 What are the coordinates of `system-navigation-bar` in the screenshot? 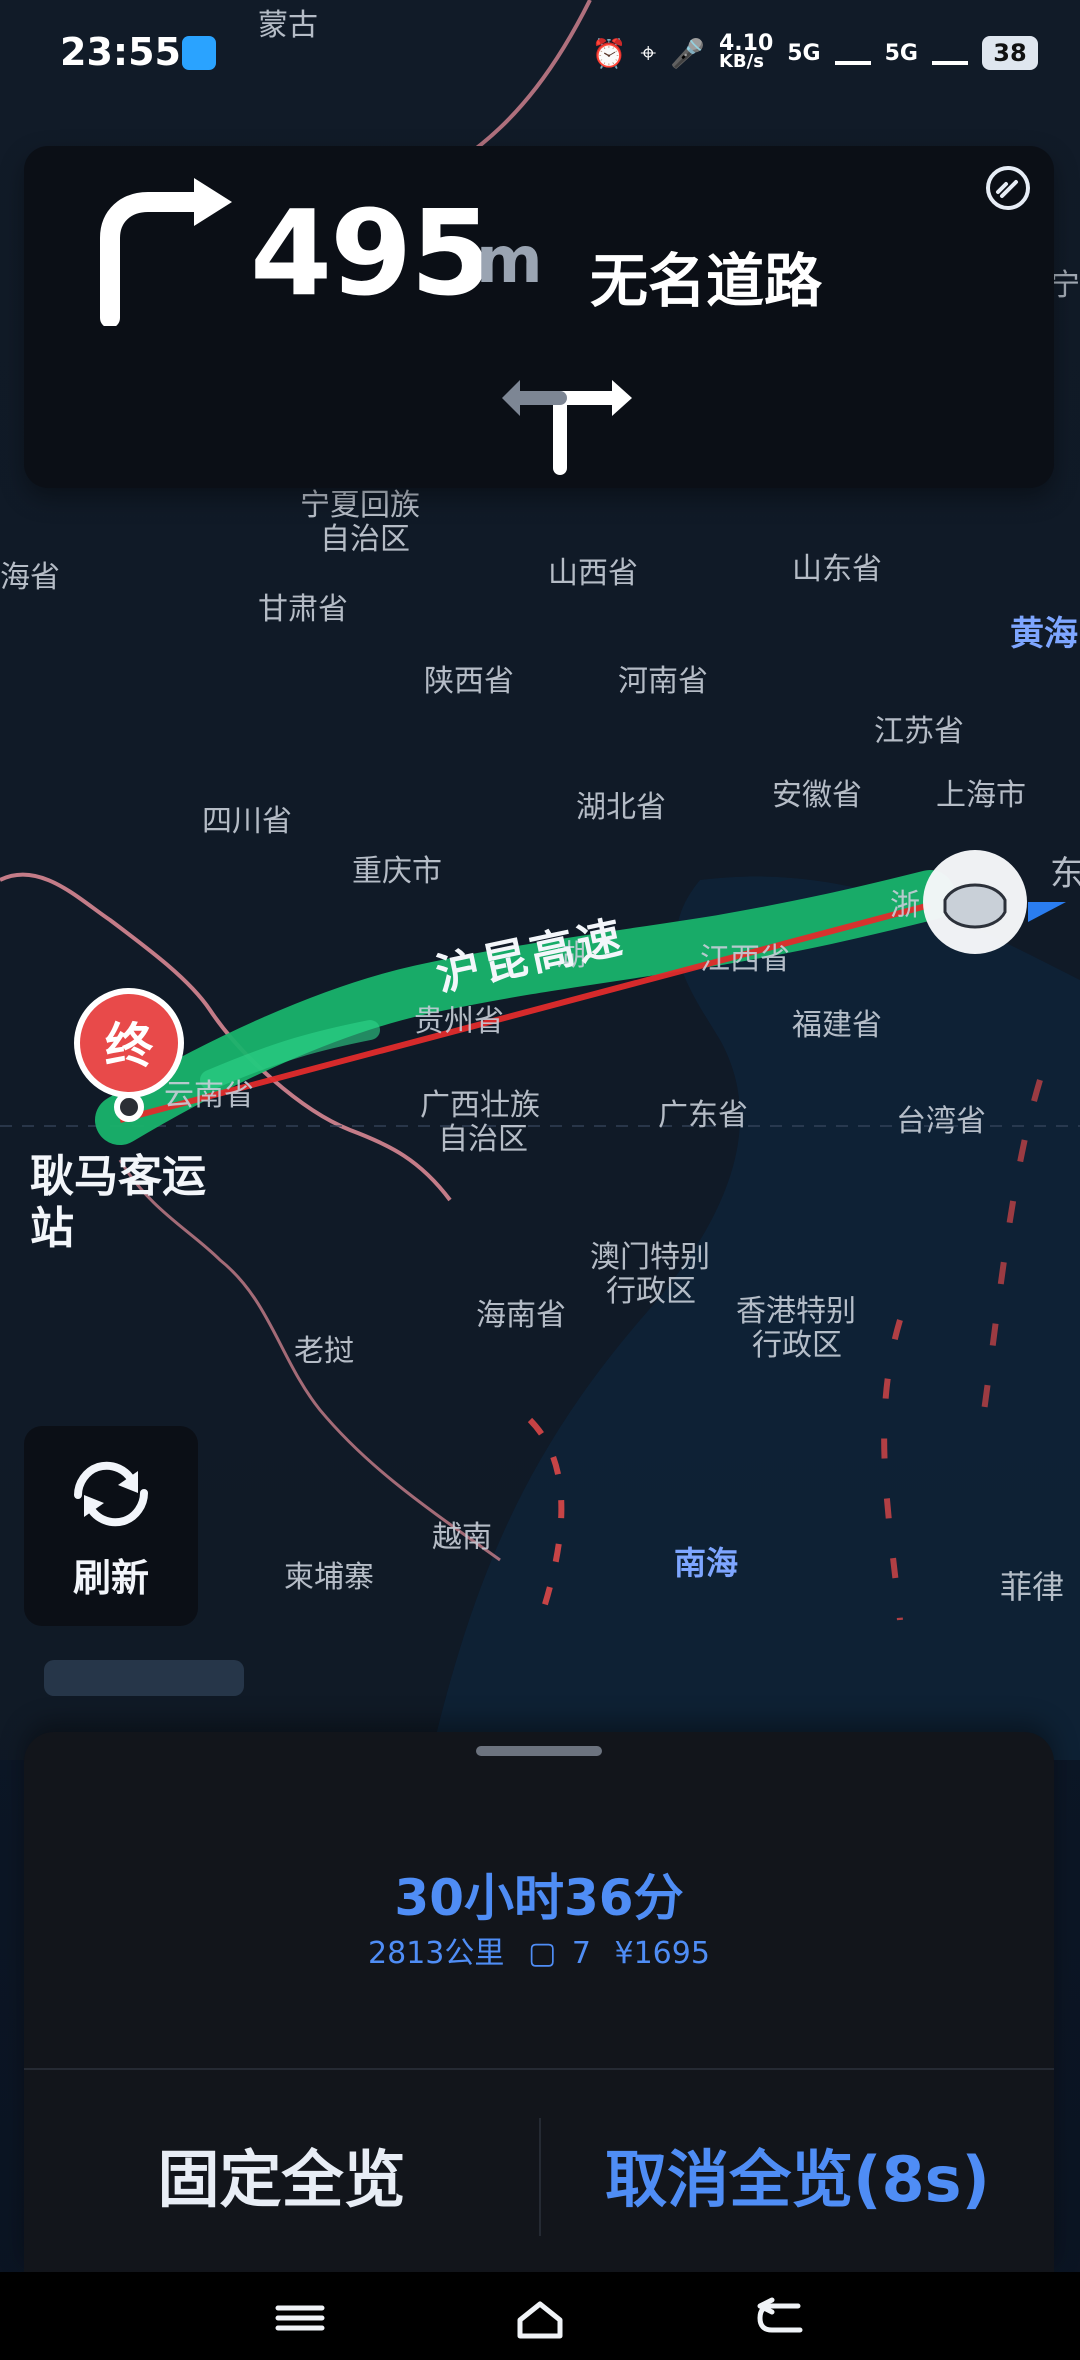 It's located at (540, 2316).